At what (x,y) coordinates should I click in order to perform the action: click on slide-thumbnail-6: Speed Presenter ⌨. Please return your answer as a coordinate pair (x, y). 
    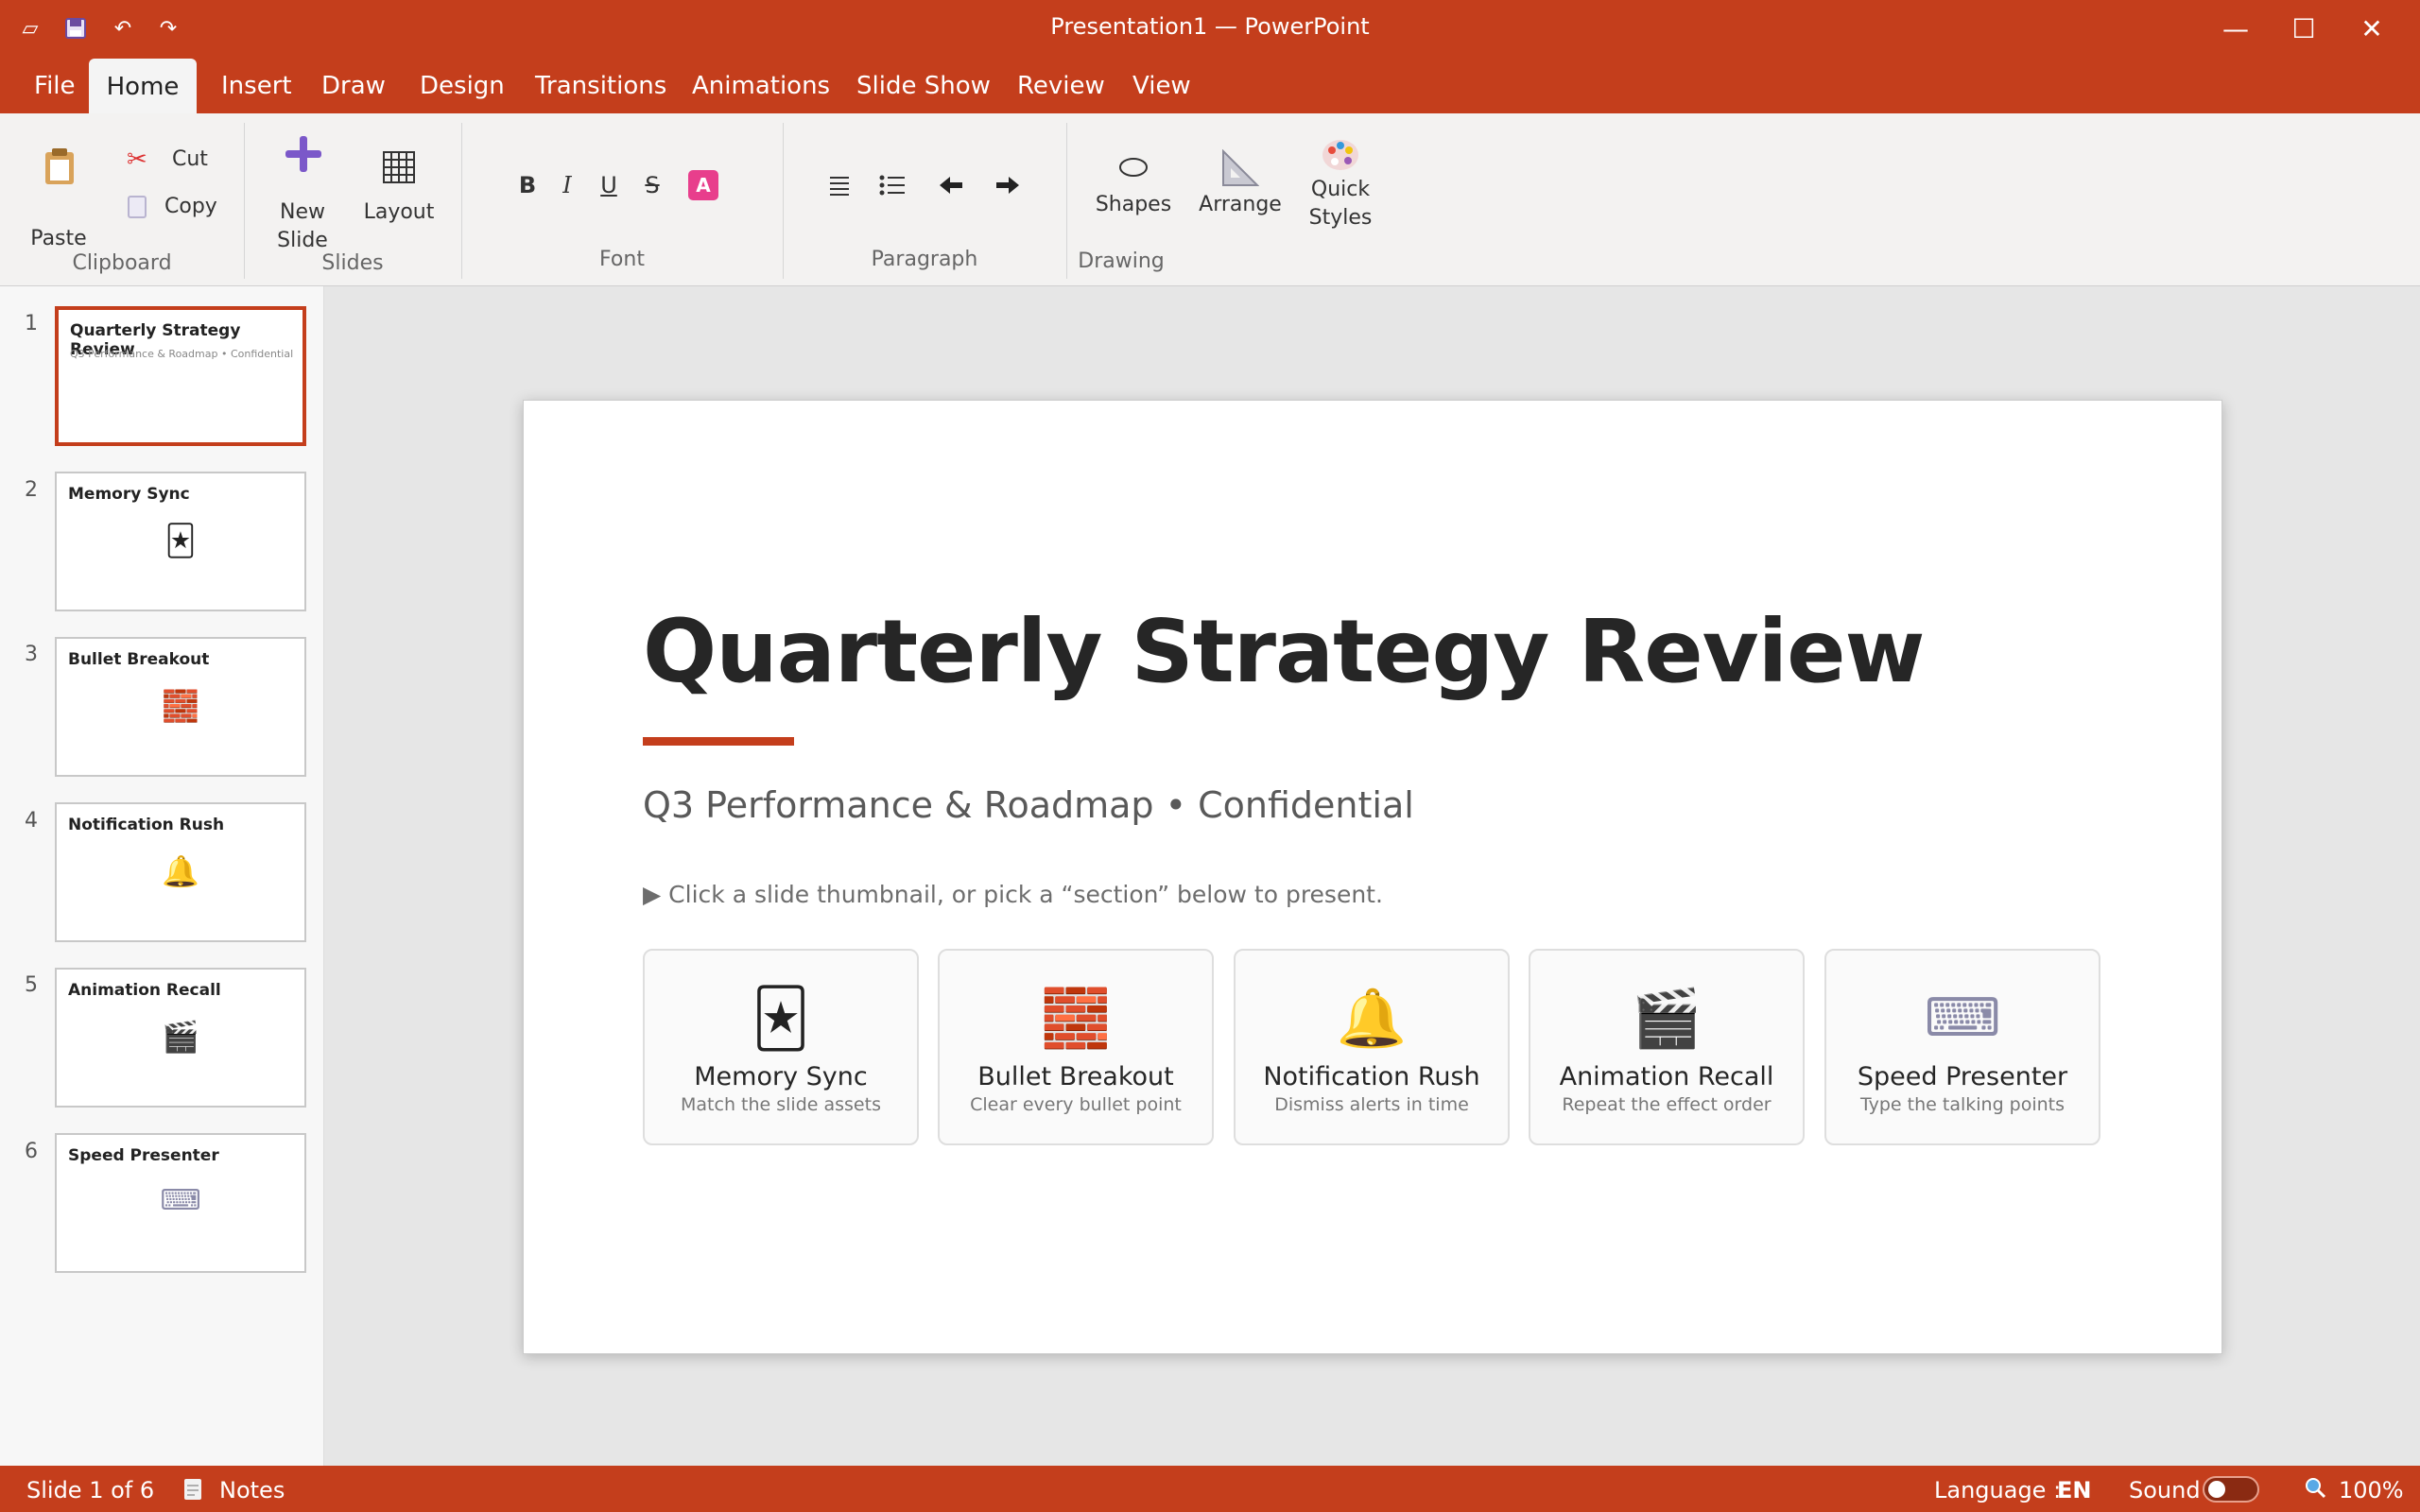
    Looking at the image, I should click on (180, 1203).